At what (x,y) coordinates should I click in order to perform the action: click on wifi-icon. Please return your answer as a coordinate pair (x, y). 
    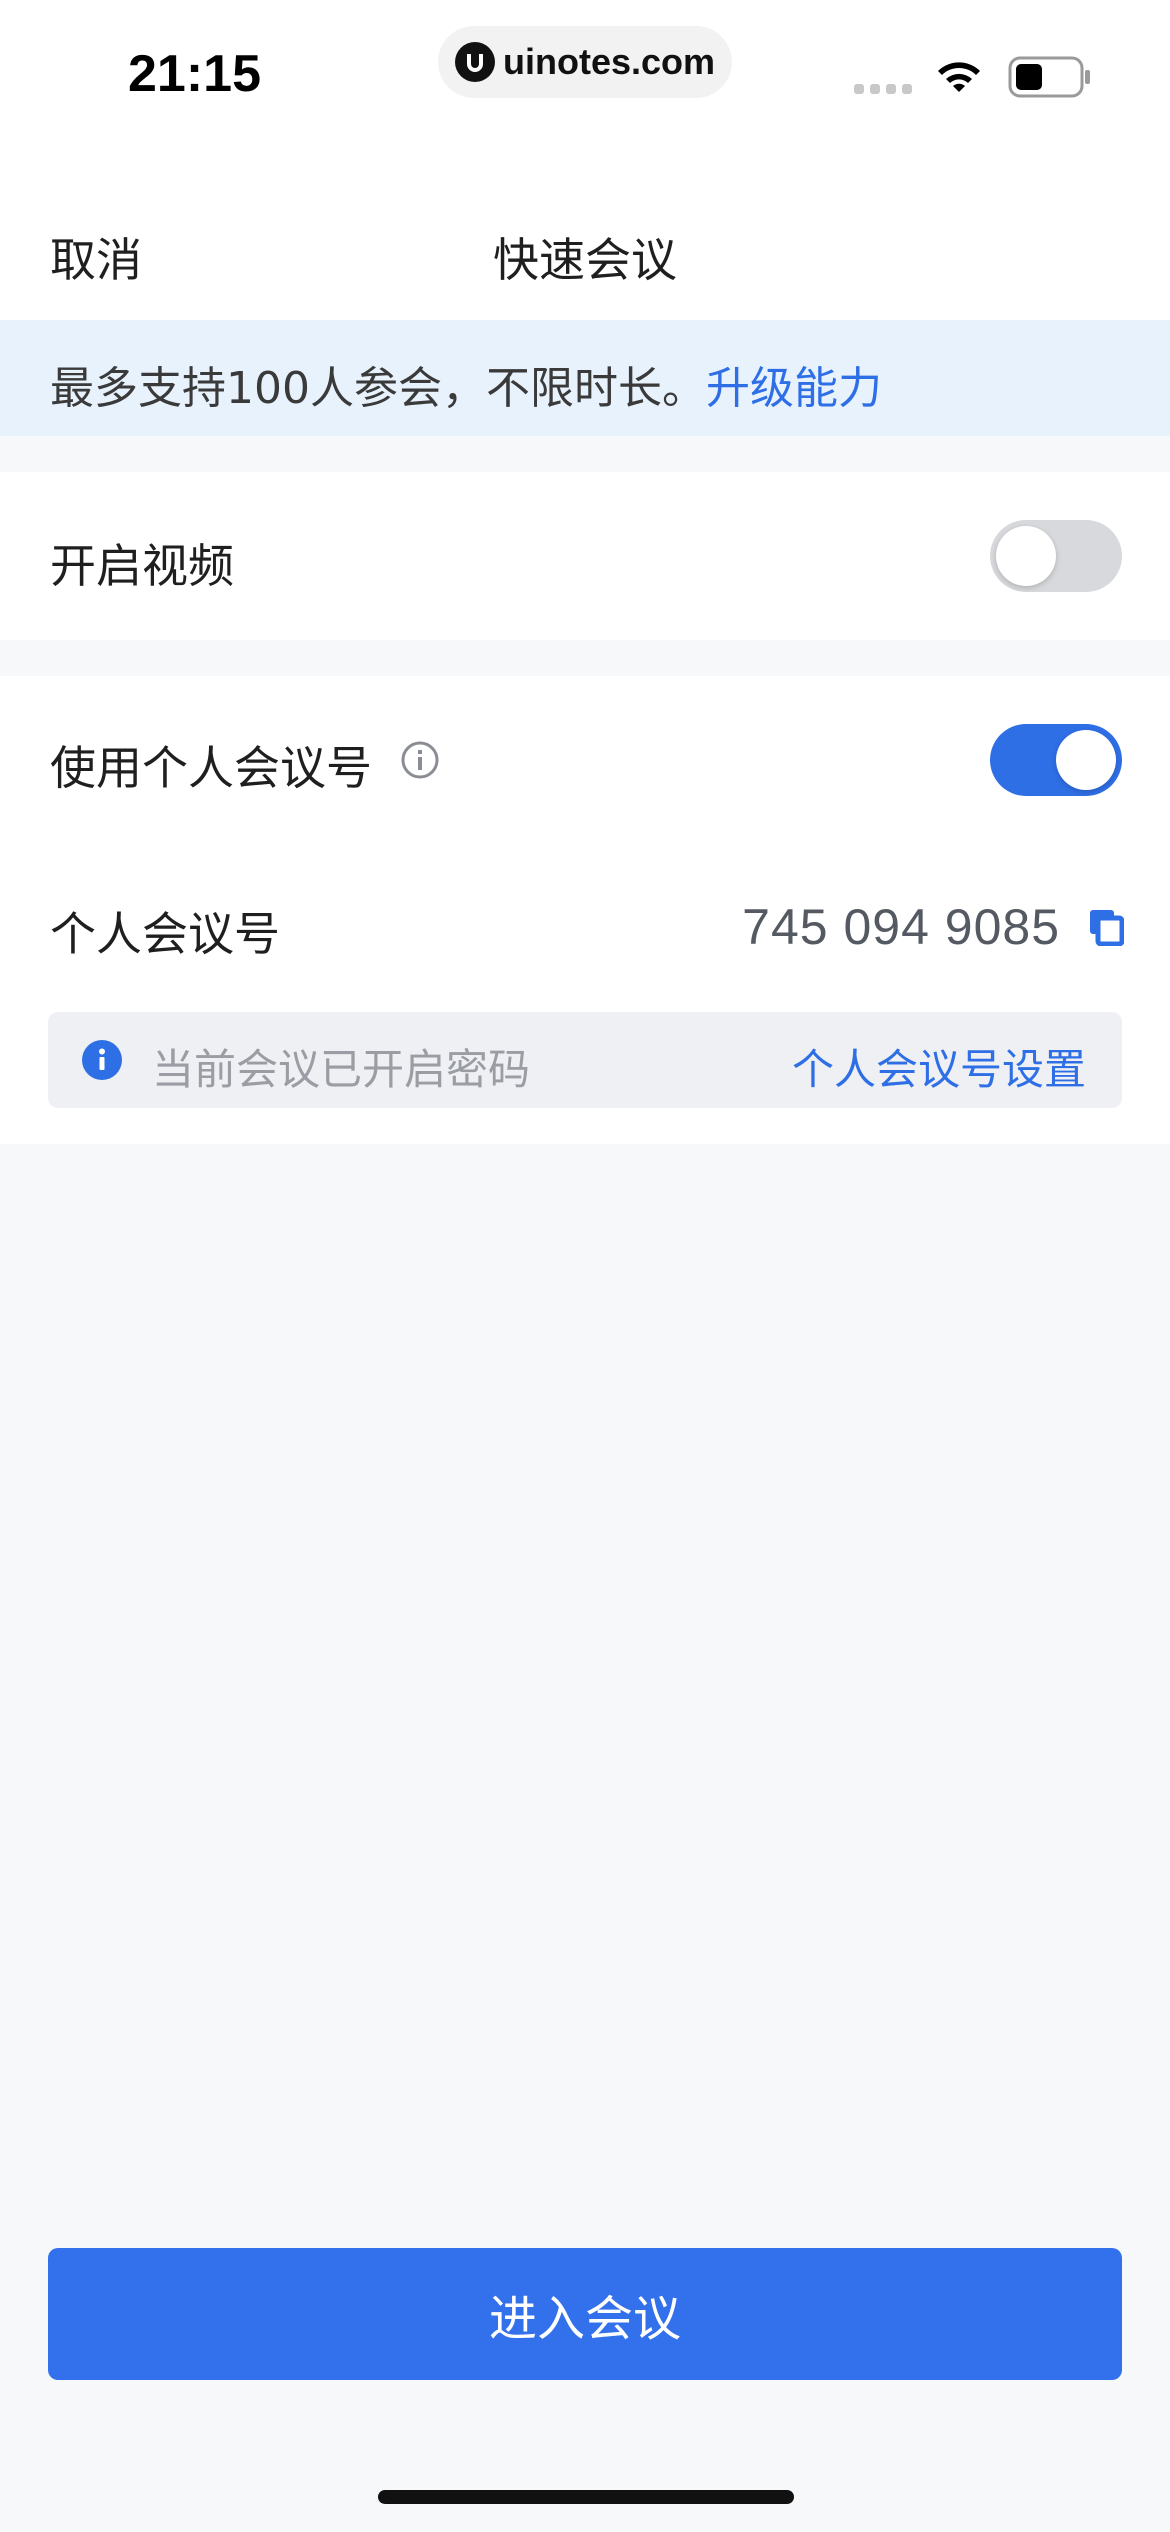
    Looking at the image, I should click on (959, 77).